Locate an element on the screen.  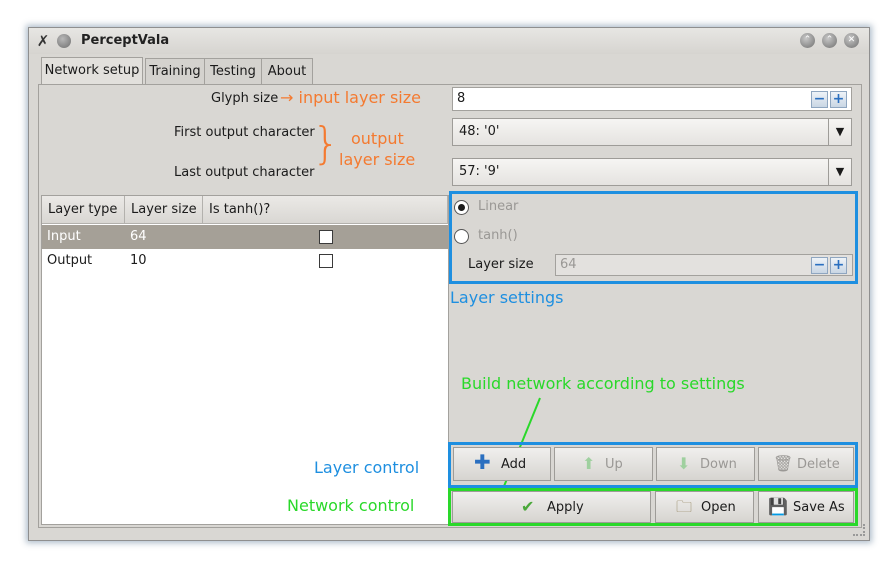
output-layer-annotation-2: layer size is located at coordinates (377, 159).